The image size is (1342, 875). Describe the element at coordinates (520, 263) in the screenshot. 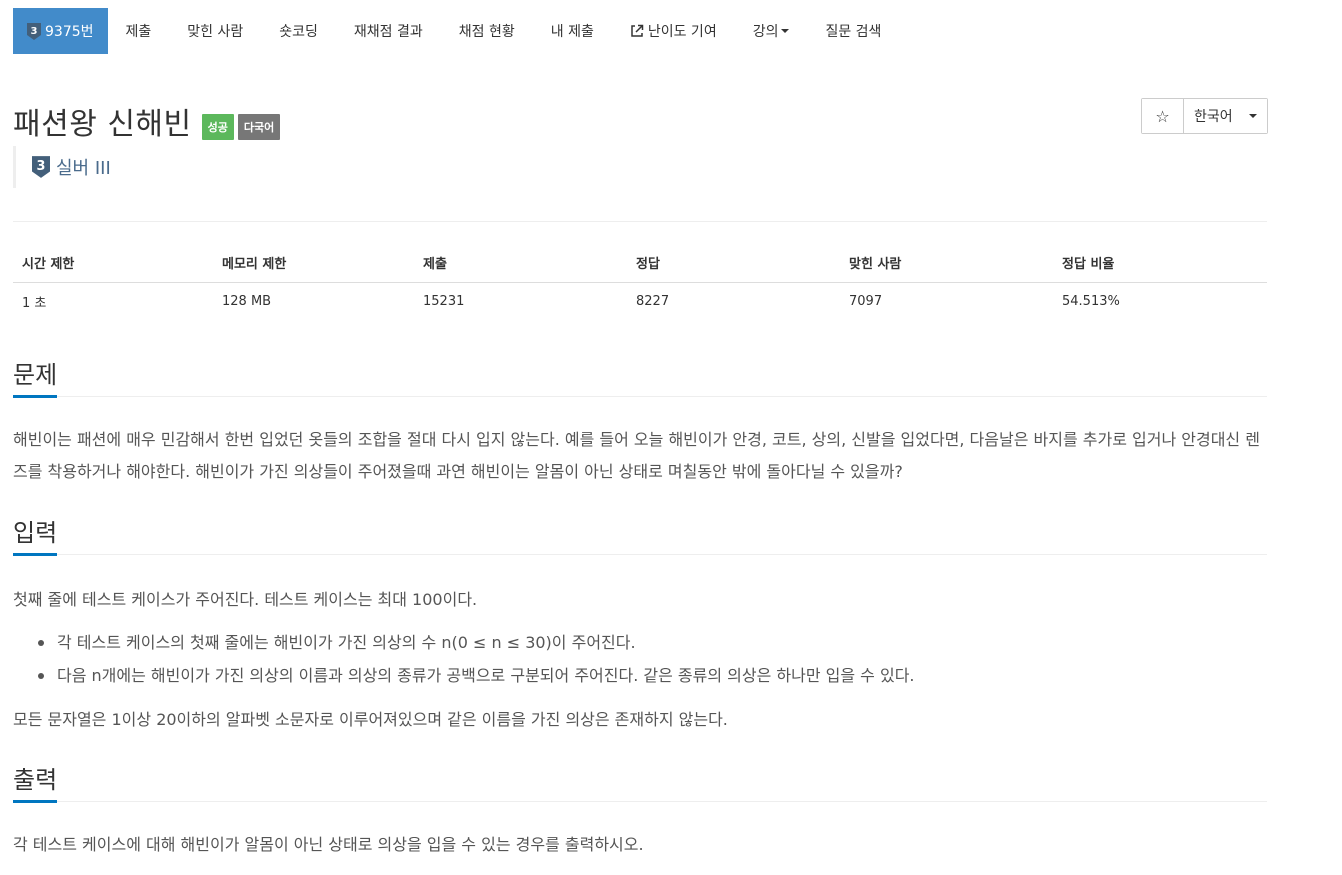

I see `header-submissions: 제출` at that location.